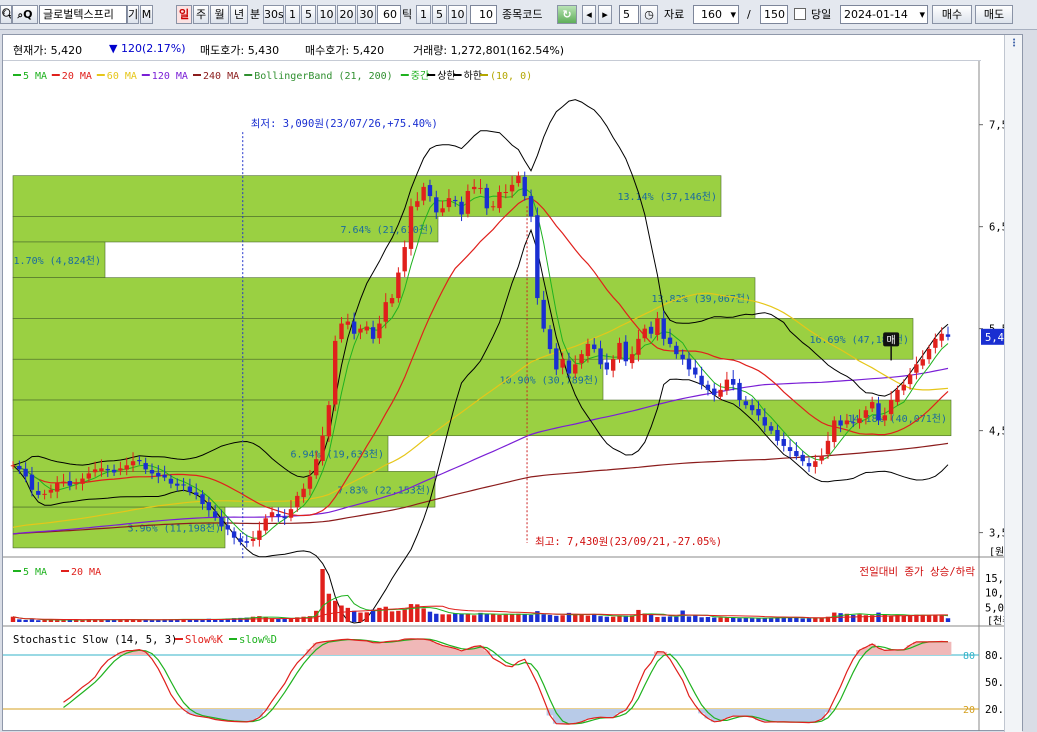  Describe the element at coordinates (366, 14) in the screenshot. I see `tab-30m: 30` at that location.